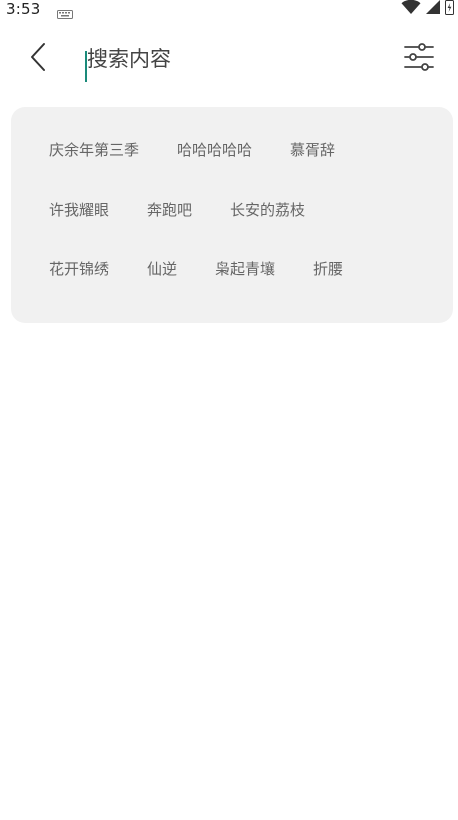  What do you see at coordinates (94, 150) in the screenshot?
I see `suggestion-tag: 庆余年第三季` at bounding box center [94, 150].